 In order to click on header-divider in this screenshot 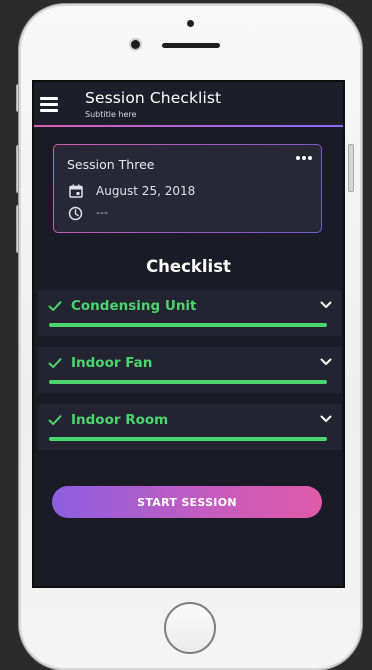, I will do `click(188, 126)`.